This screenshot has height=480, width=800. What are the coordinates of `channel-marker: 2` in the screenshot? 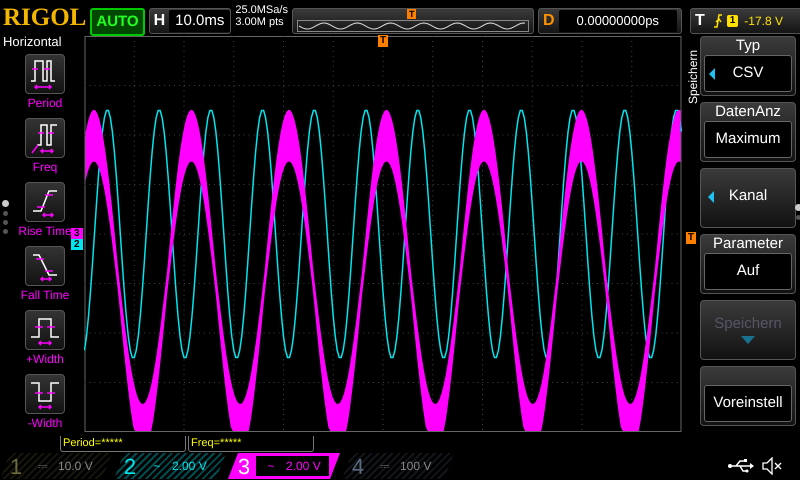 It's located at (77, 244).